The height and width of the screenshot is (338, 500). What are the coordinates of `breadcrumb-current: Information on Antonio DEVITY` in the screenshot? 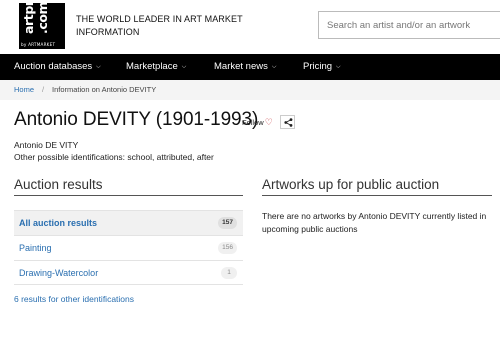 It's located at (104, 89).